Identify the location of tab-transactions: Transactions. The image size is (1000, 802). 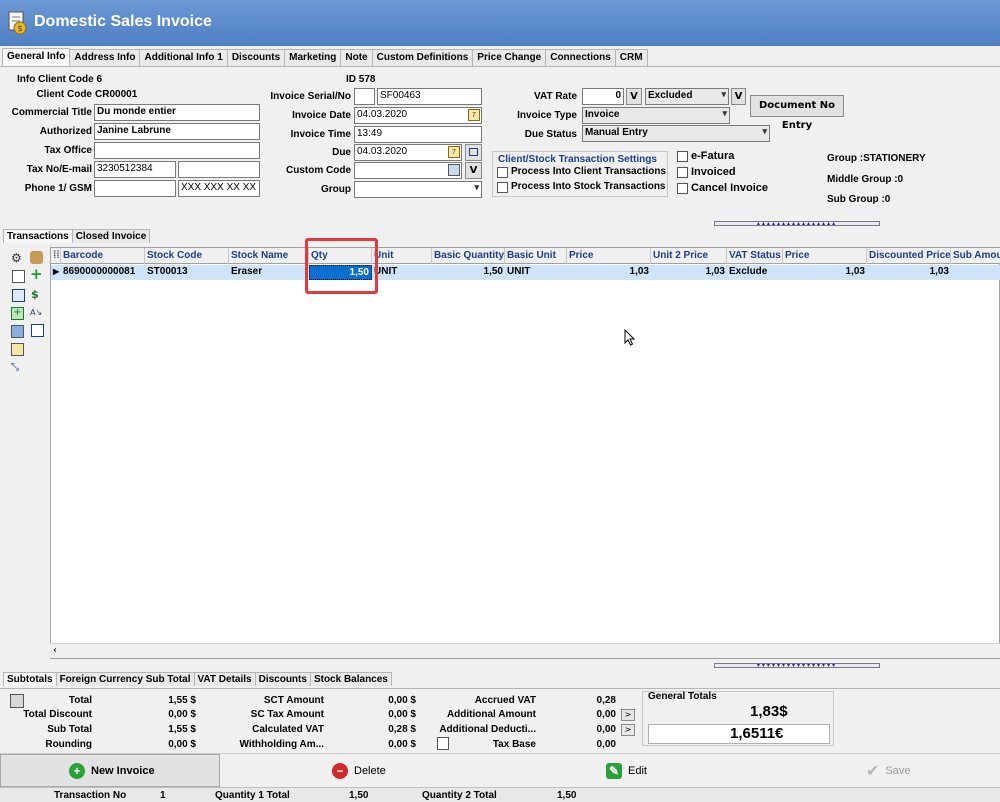
(38, 236).